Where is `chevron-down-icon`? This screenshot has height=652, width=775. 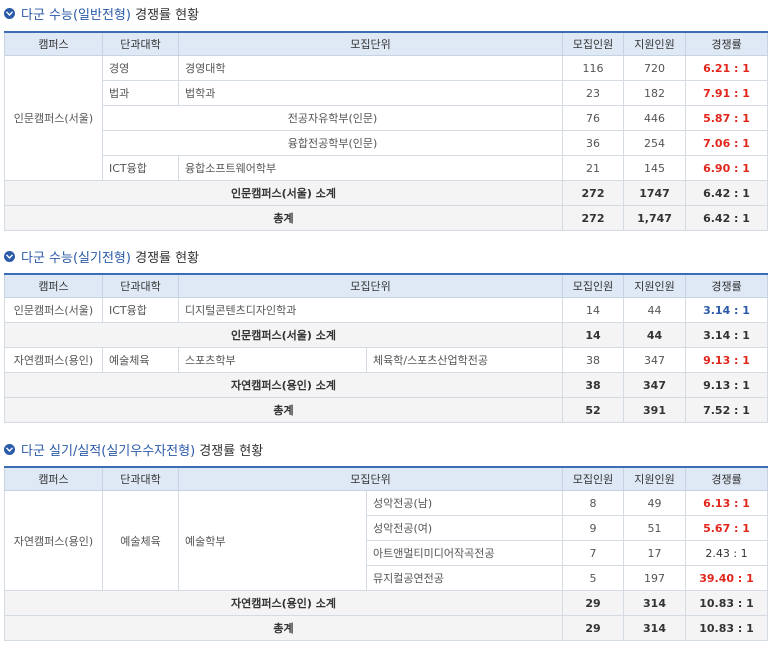 chevron-down-icon is located at coordinates (9, 449).